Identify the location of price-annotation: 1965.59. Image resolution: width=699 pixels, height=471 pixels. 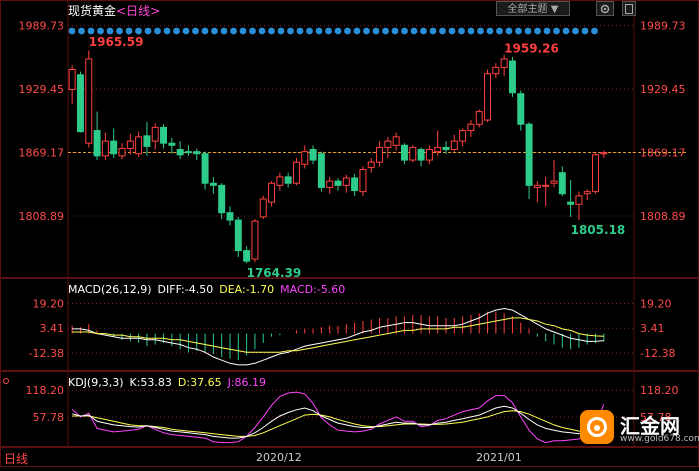
(116, 42).